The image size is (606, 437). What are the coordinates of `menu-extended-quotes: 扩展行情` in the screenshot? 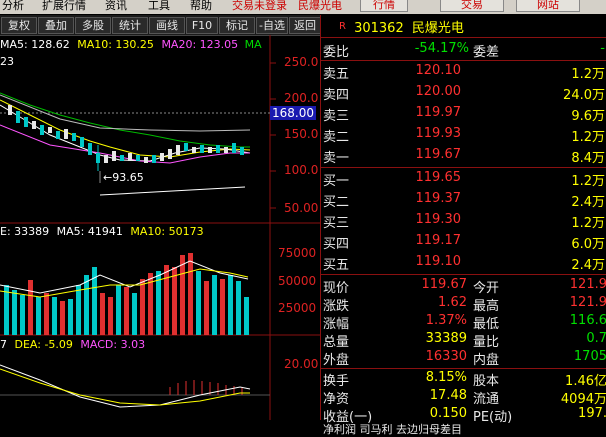 It's located at (64, 6).